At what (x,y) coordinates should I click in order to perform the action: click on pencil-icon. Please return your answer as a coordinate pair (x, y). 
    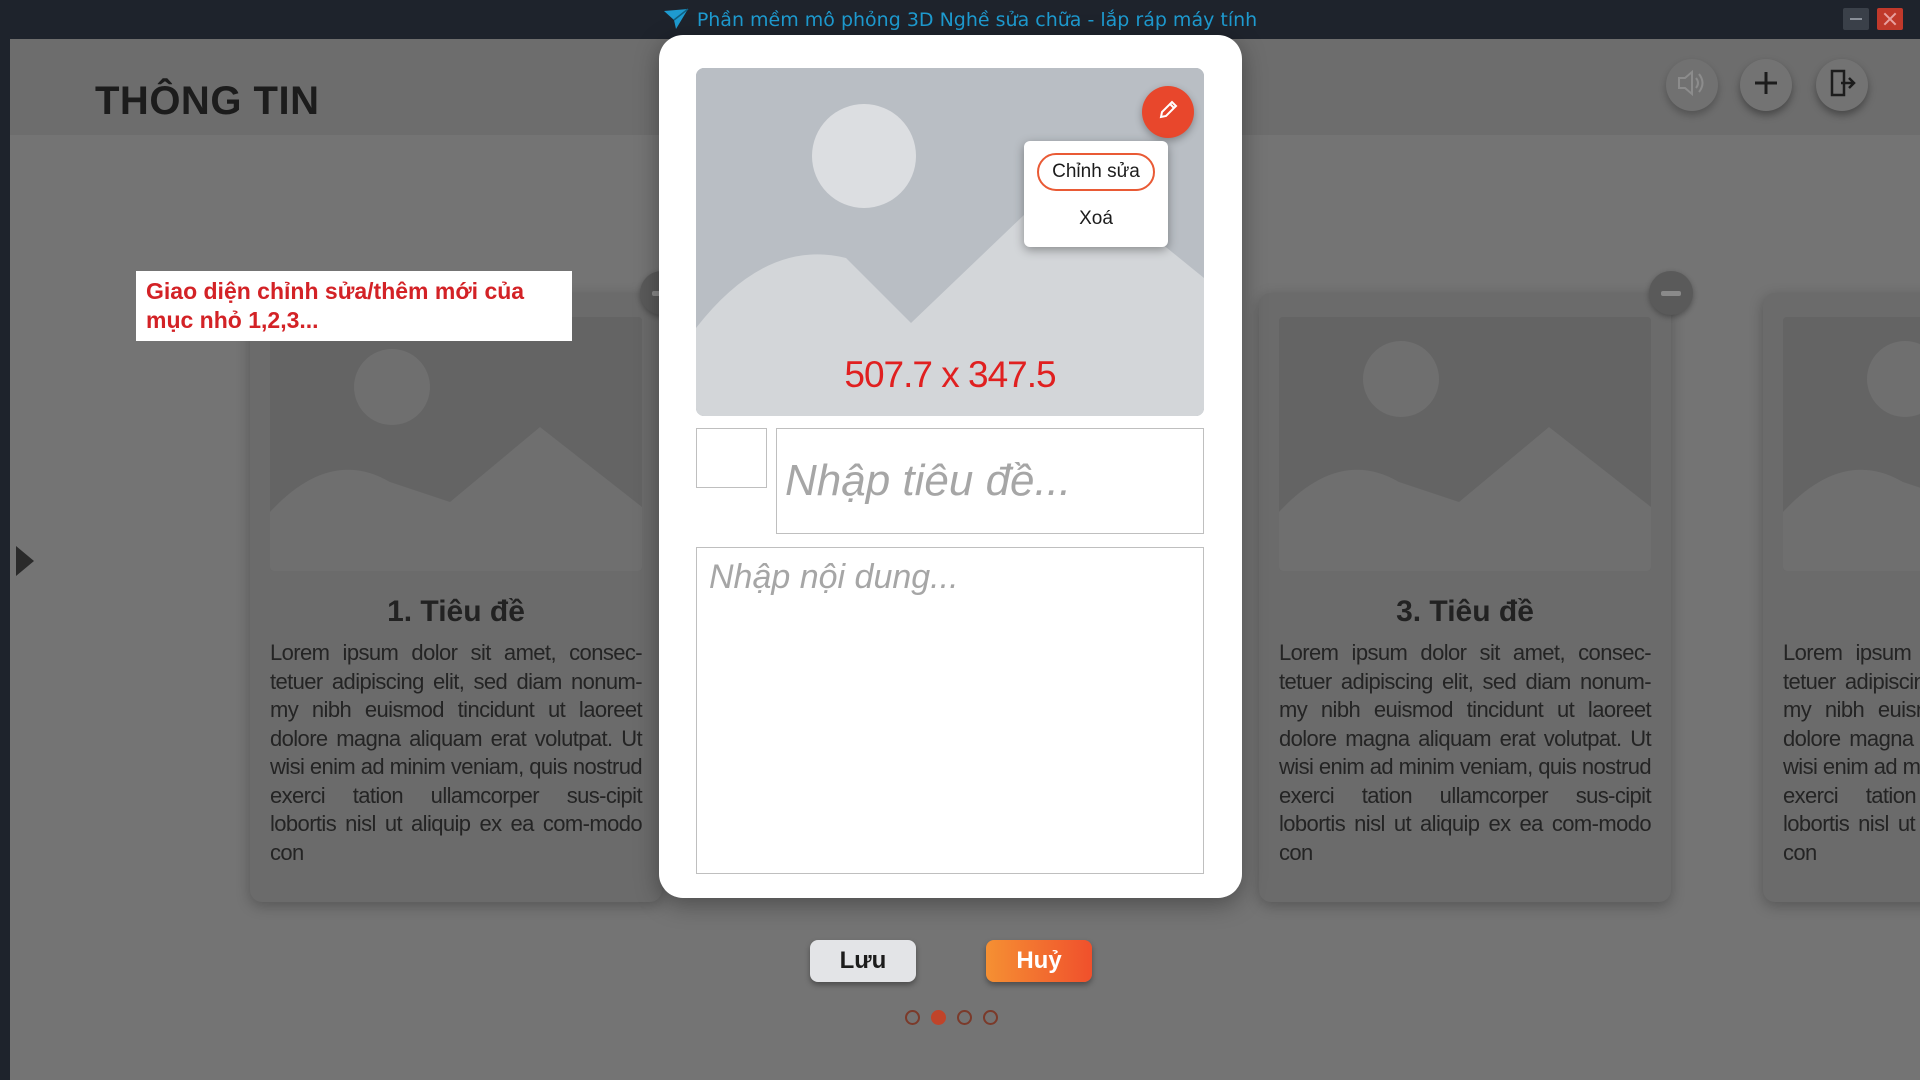
    Looking at the image, I should click on (1168, 112).